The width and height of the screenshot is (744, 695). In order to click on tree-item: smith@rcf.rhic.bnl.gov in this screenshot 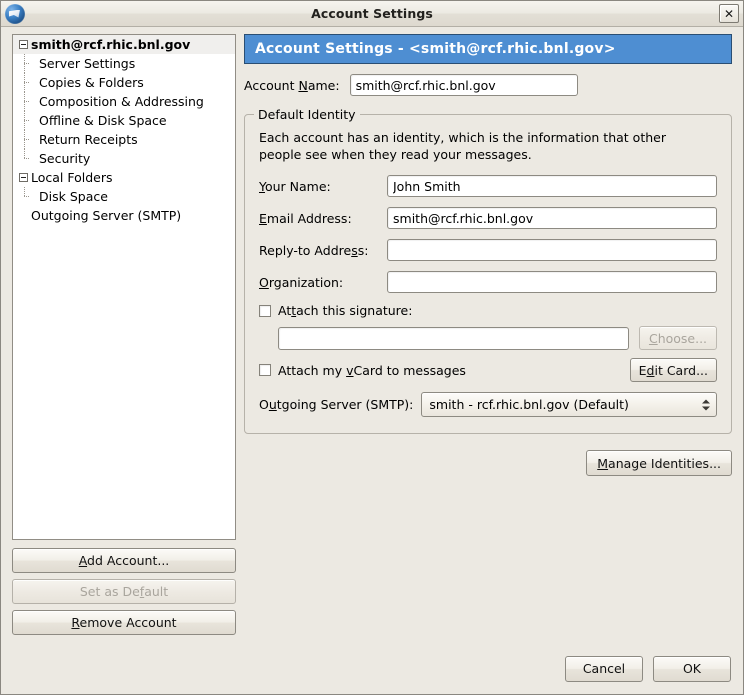, I will do `click(124, 44)`.